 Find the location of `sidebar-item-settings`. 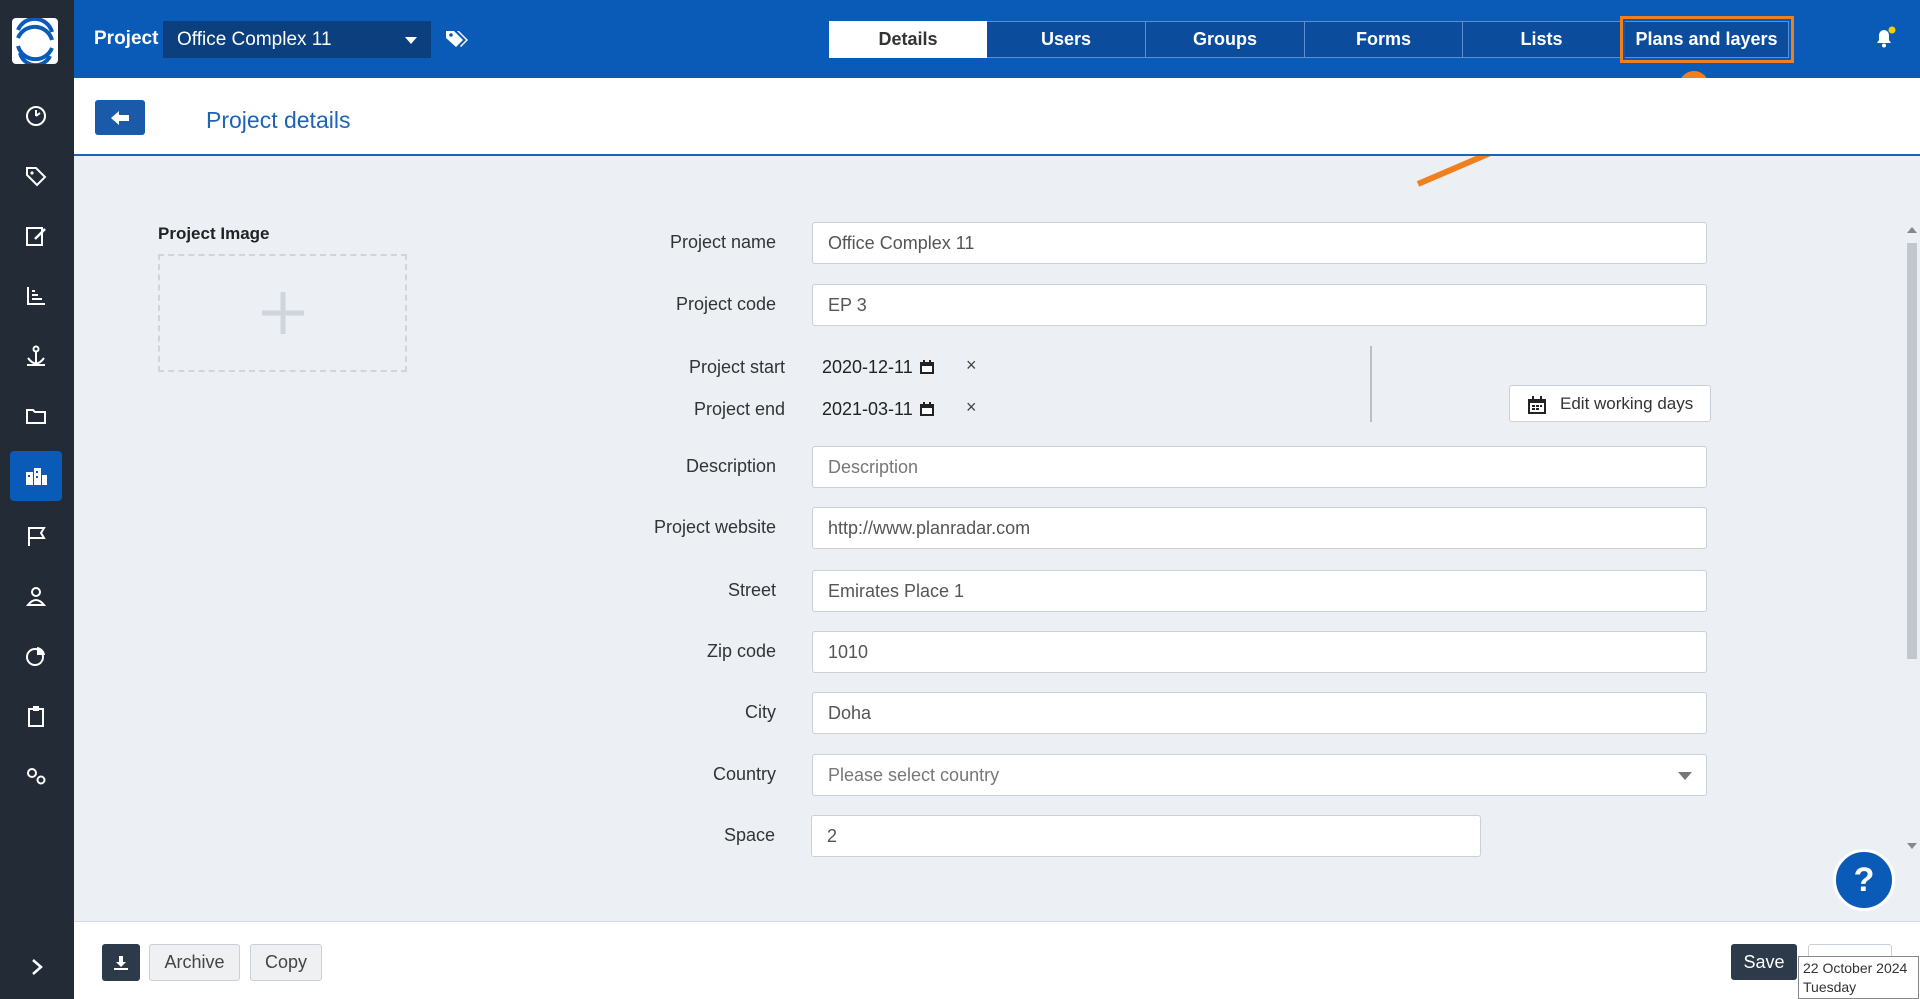

sidebar-item-settings is located at coordinates (36, 776).